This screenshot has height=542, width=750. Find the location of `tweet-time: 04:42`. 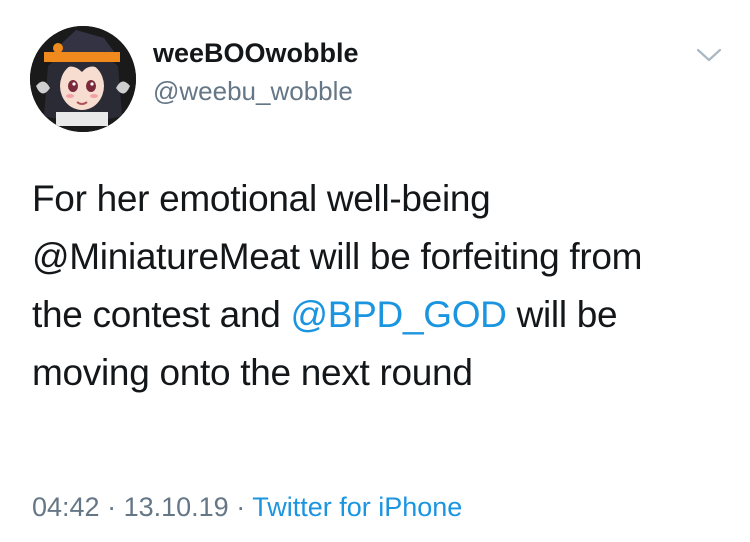

tweet-time: 04:42 is located at coordinates (66, 507).